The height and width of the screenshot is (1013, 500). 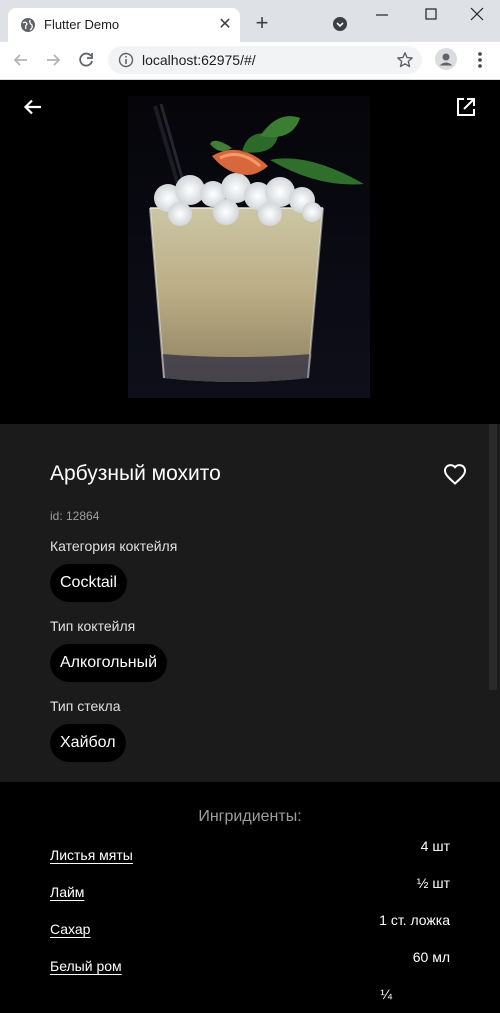 What do you see at coordinates (126, 60) in the screenshot?
I see `info-icon` at bounding box center [126, 60].